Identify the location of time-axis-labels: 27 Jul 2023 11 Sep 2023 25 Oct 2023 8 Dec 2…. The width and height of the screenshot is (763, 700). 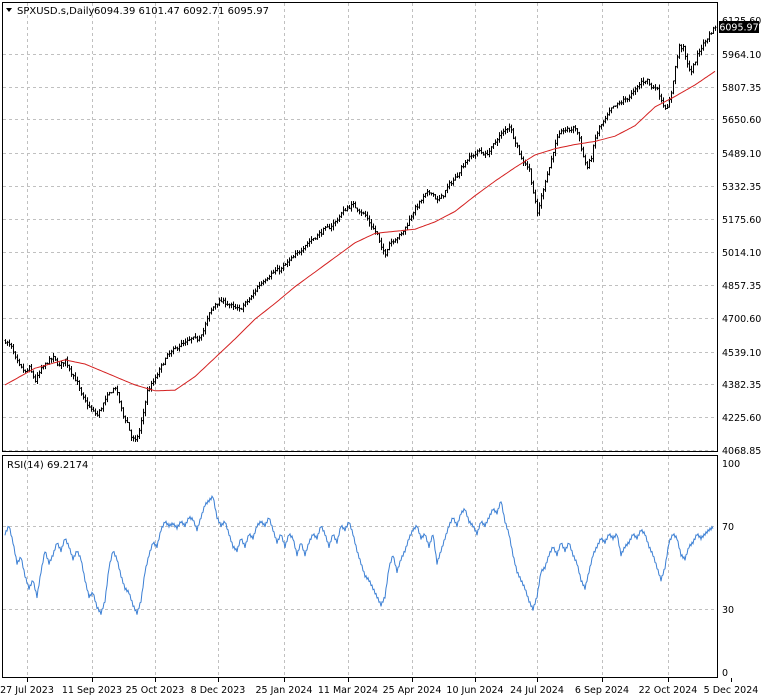
(379, 687).